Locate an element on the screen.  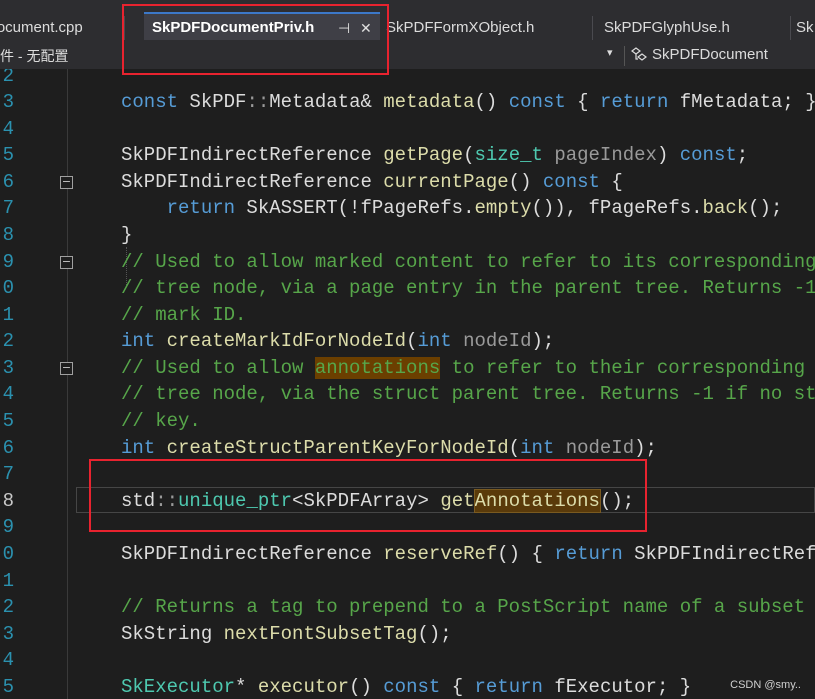
annotation-box-tab is located at coordinates (255, 39).